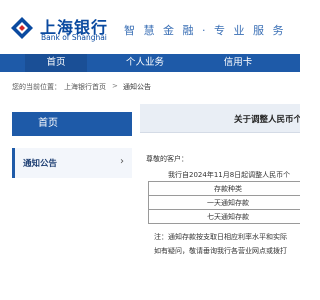 The height and width of the screenshot is (300, 320). Describe the element at coordinates (220, 237) in the screenshot. I see `article-note: 注：通知存款按支取日相应利率水平和实际` at that location.